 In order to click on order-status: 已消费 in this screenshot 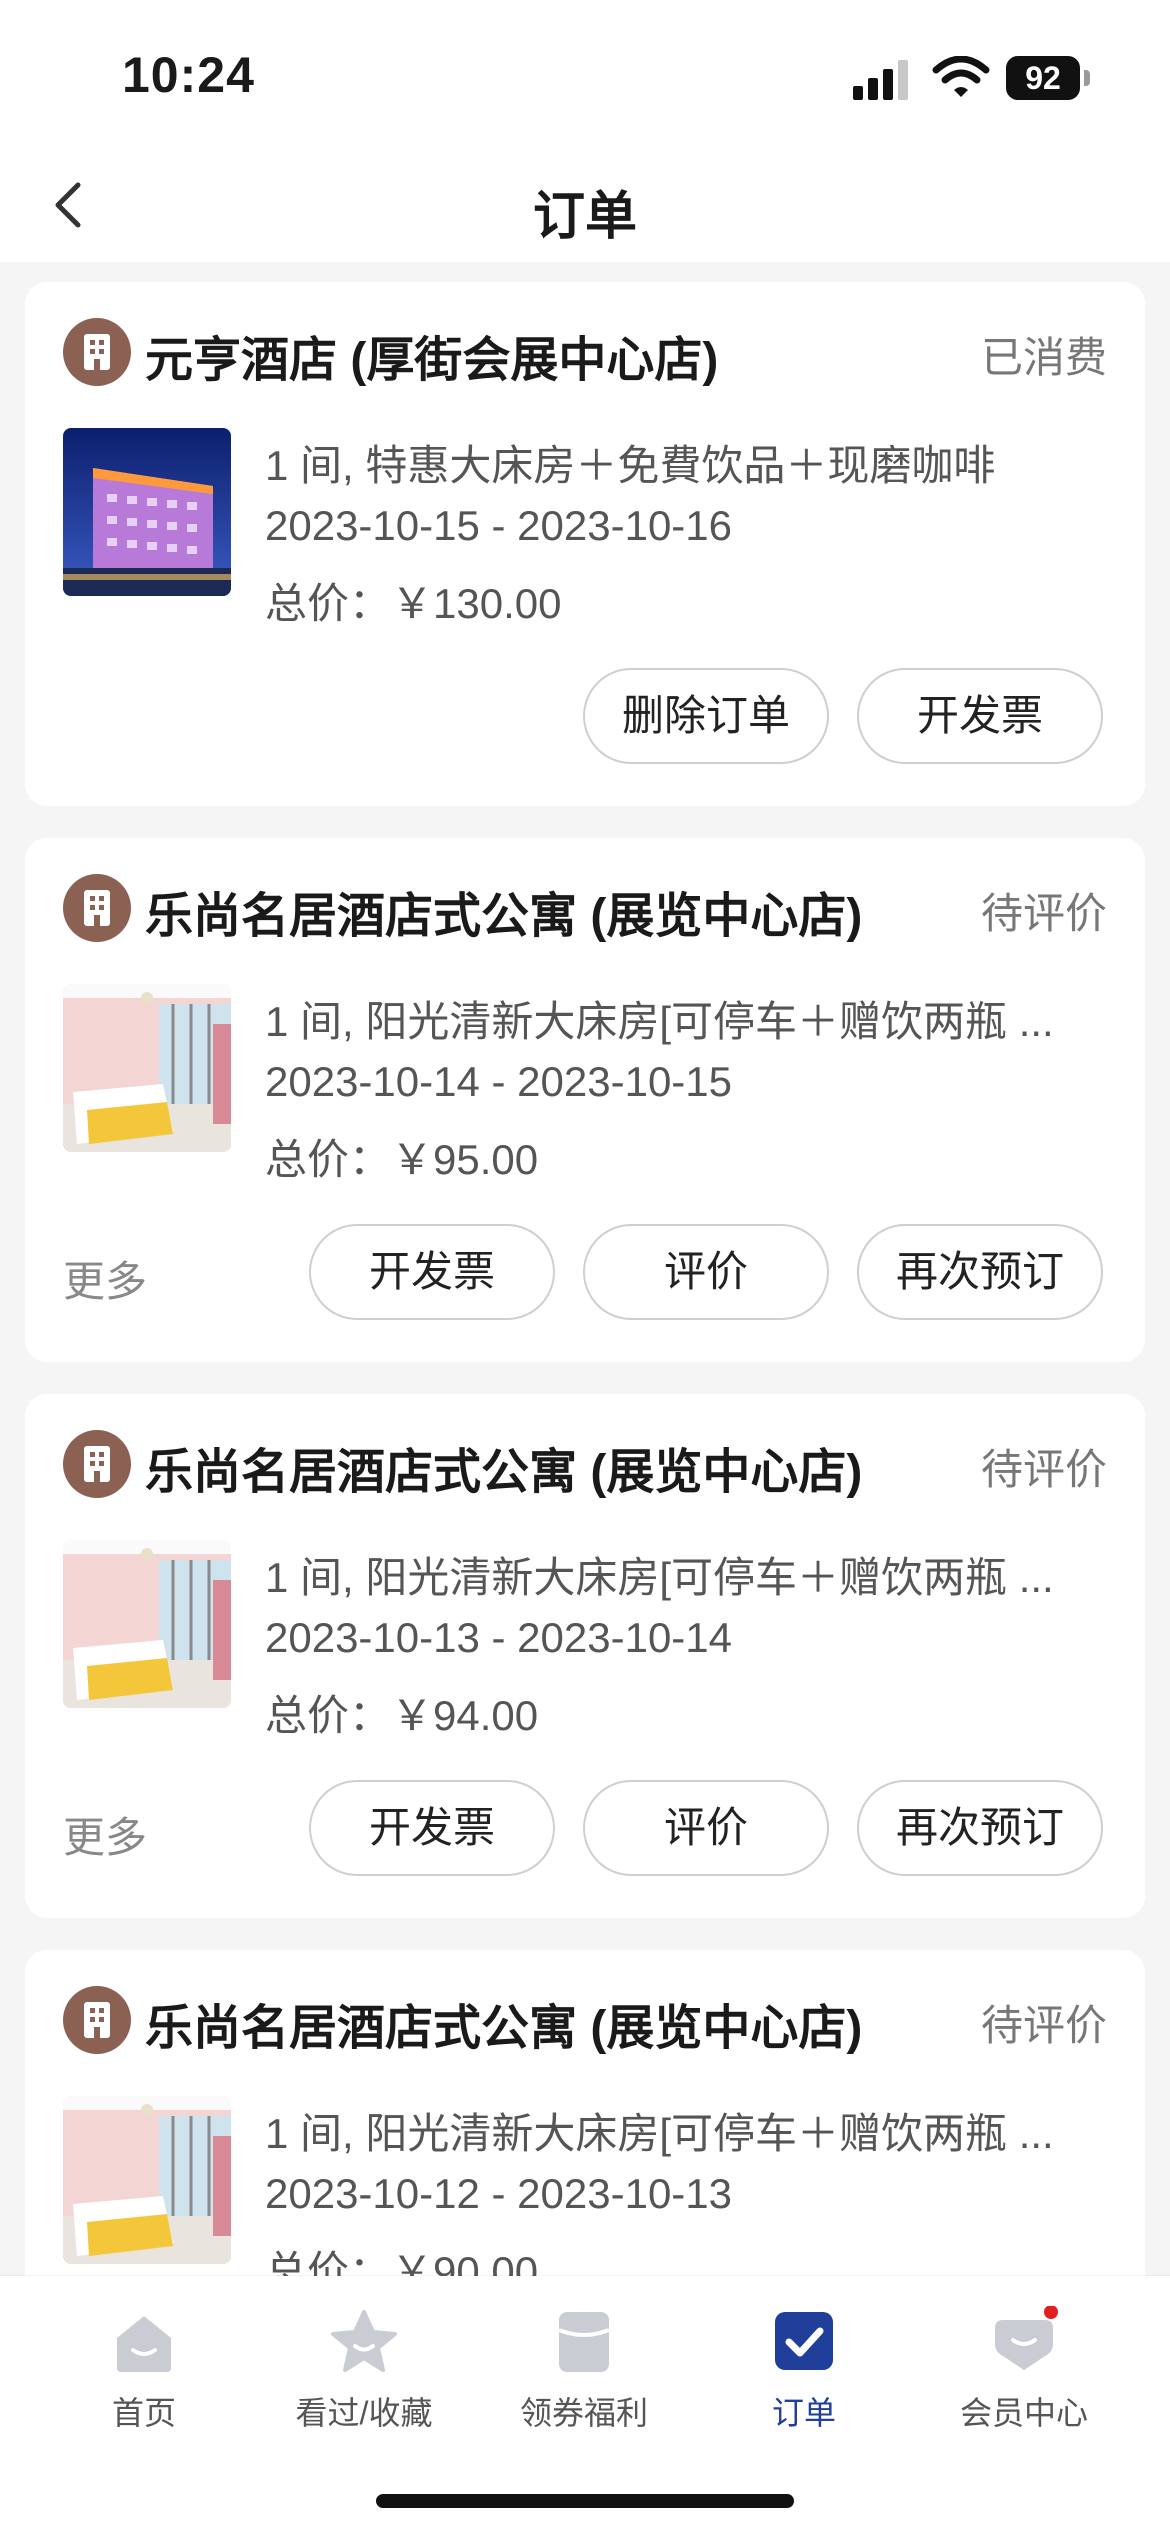, I will do `click(1043, 357)`.